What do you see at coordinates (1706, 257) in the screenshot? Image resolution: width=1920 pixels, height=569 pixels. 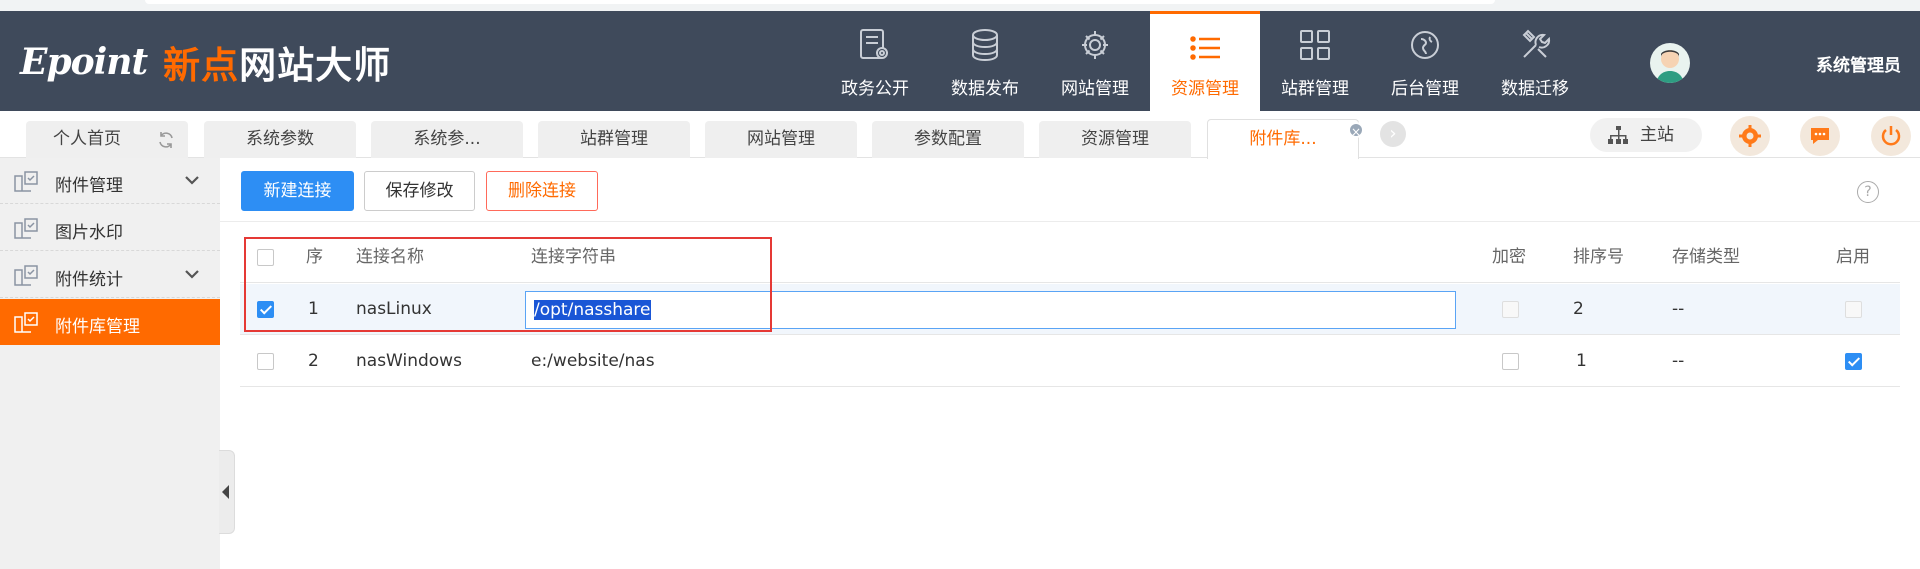 I see `header-storage-type: 存储类型` at bounding box center [1706, 257].